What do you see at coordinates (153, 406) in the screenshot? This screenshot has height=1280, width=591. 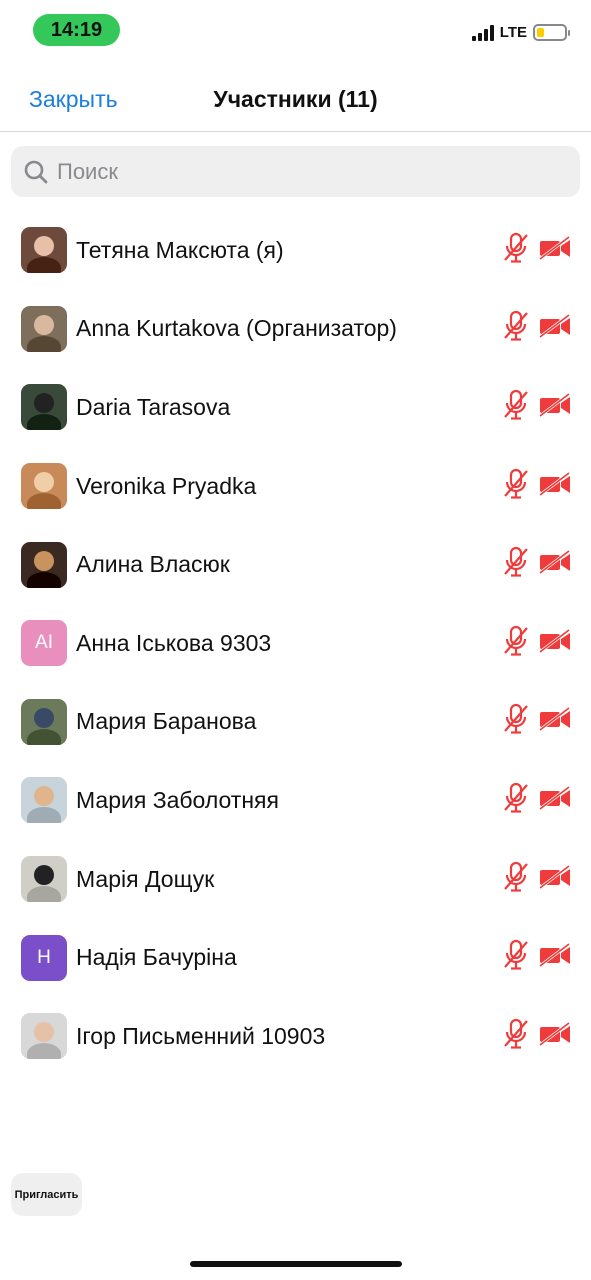 I see `participant-name: Daria Tarasova` at bounding box center [153, 406].